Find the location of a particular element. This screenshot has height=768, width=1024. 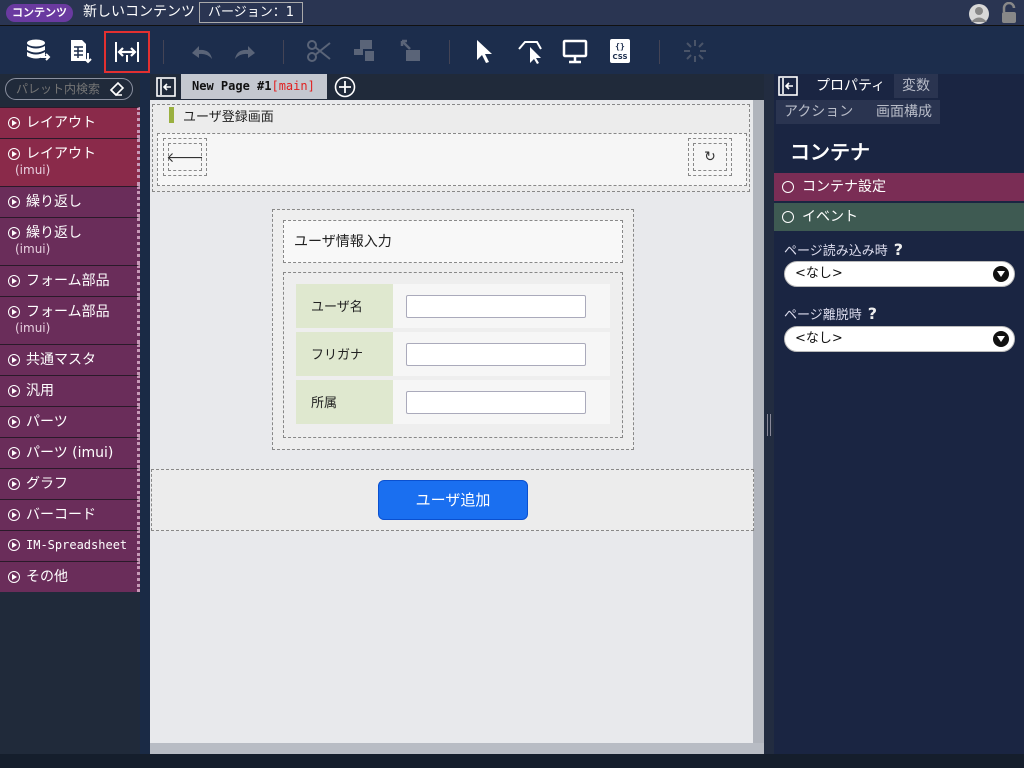

refresh-button: ↻ is located at coordinates (710, 157).